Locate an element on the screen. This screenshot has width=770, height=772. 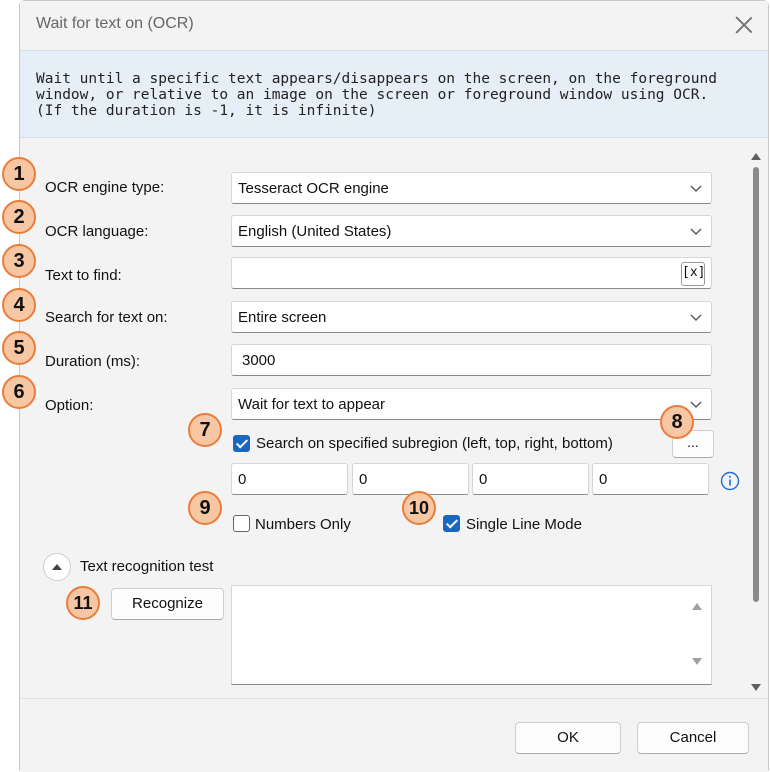
annotation-badge: 3 is located at coordinates (19, 261).